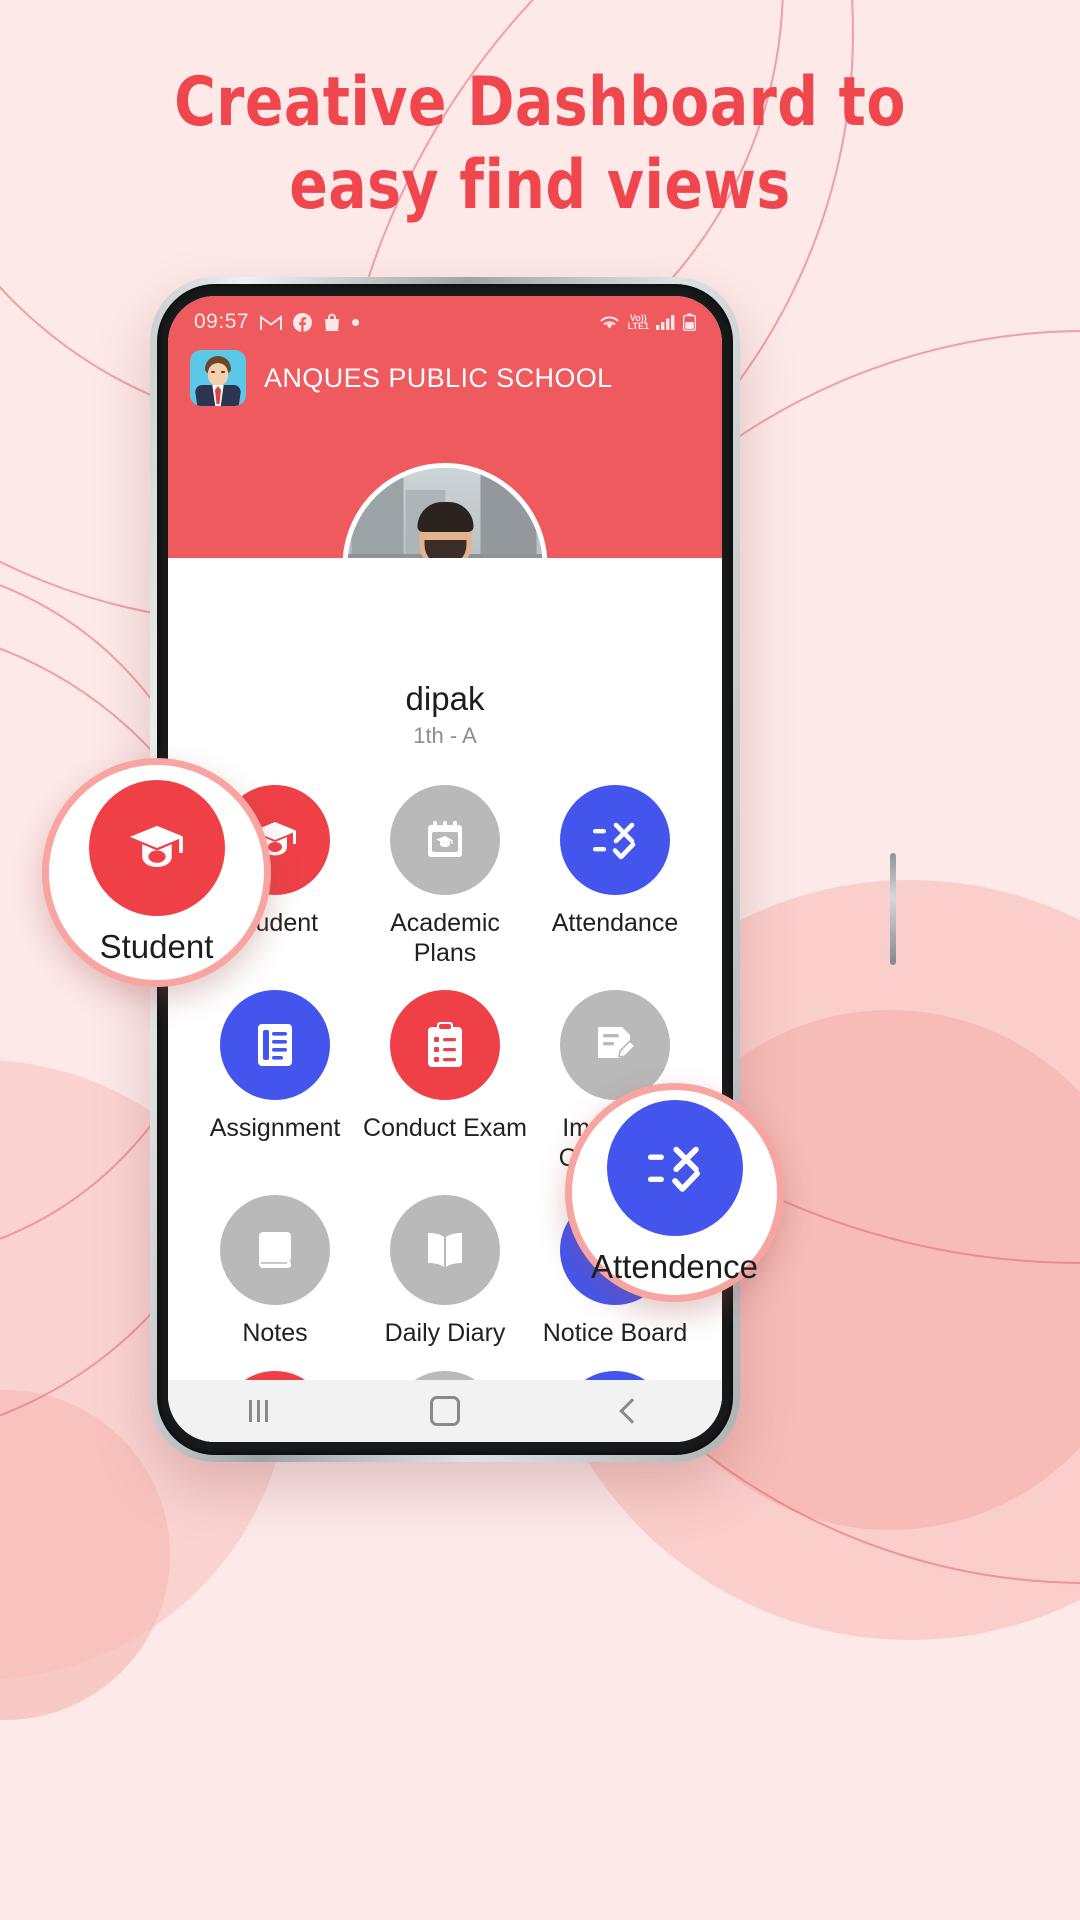 This screenshot has width=1080, height=1920. Describe the element at coordinates (445, 938) in the screenshot. I see `grid-label: Academic Plans` at that location.